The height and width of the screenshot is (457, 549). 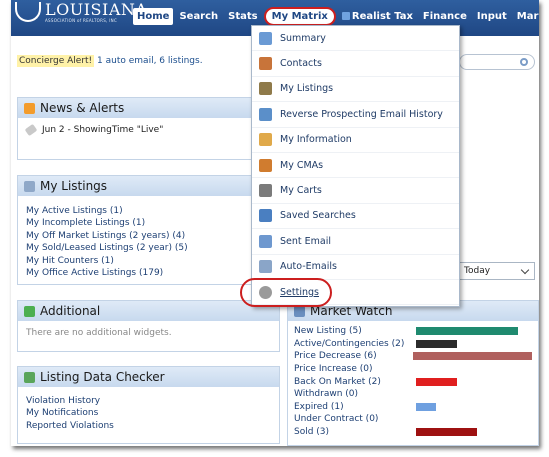 What do you see at coordinates (56, 61) in the screenshot?
I see `concierge-label: Concierge Alert!` at bounding box center [56, 61].